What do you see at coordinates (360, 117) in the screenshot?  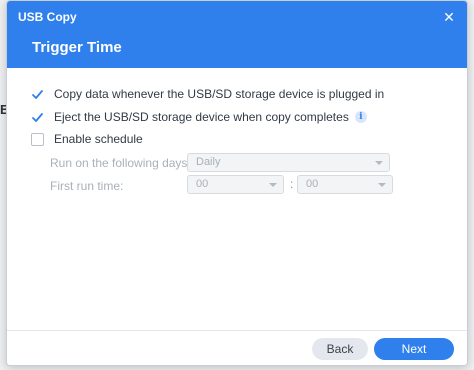 I see `info-icon: i` at bounding box center [360, 117].